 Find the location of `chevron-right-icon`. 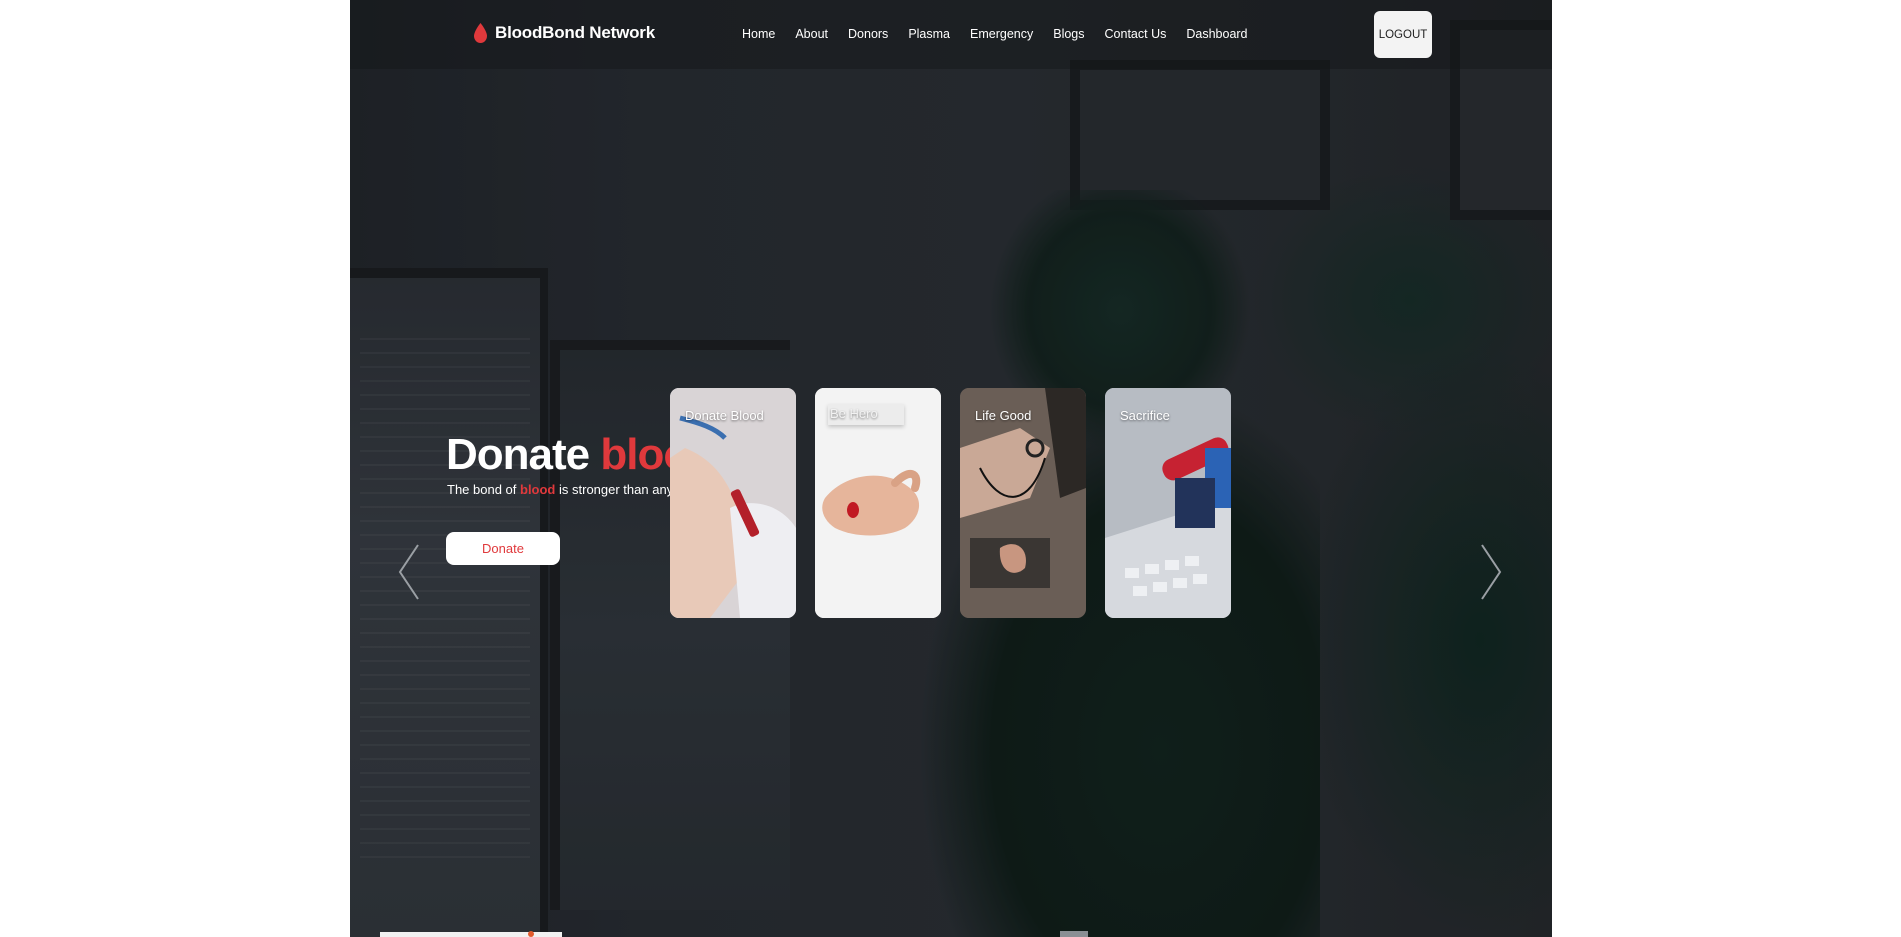

chevron-right-icon is located at coordinates (1491, 574).